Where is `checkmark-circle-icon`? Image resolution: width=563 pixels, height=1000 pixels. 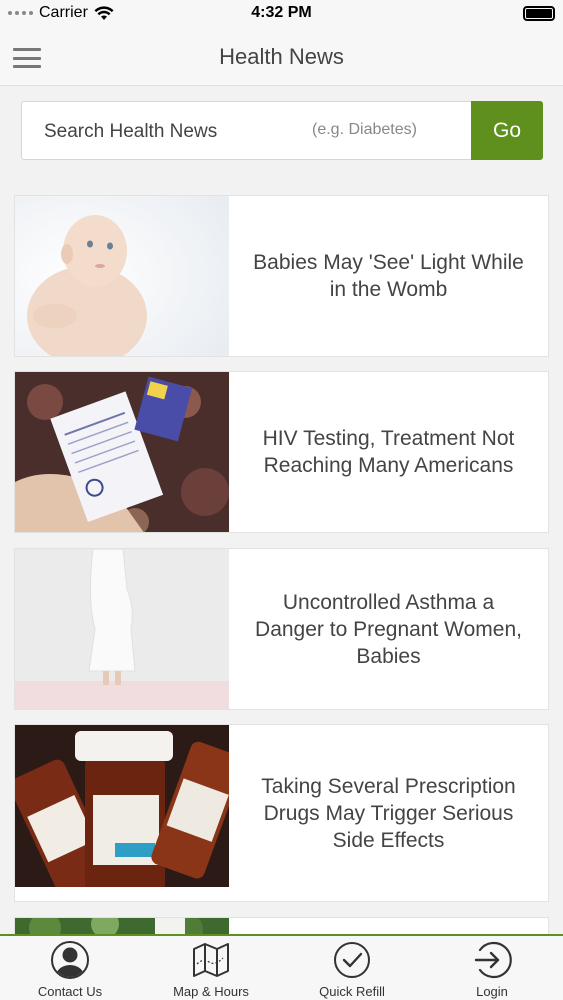 checkmark-circle-icon is located at coordinates (352, 960).